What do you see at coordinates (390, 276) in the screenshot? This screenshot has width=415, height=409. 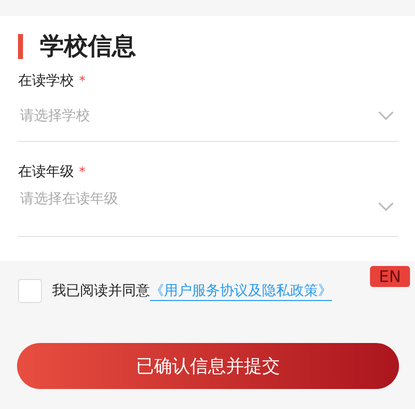 I see `language-switch-button: EN` at bounding box center [390, 276].